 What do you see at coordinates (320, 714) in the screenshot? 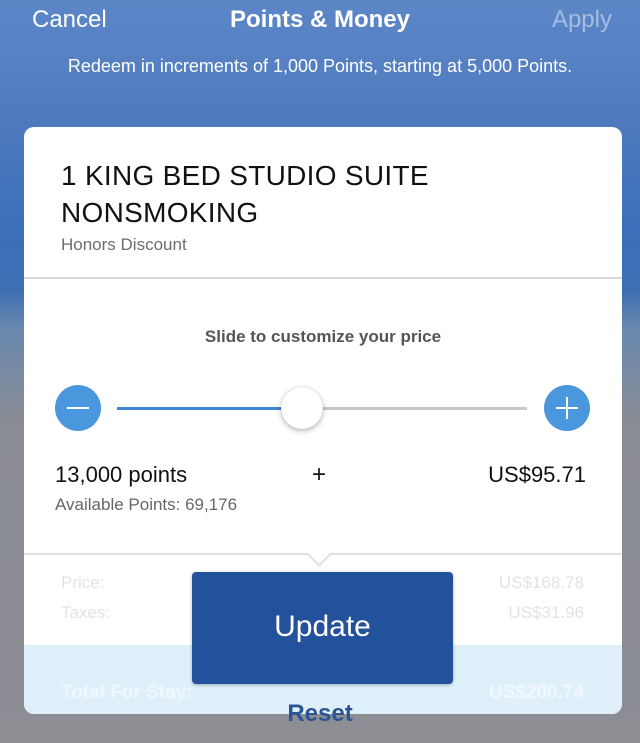
I see `reset-button: Reset` at bounding box center [320, 714].